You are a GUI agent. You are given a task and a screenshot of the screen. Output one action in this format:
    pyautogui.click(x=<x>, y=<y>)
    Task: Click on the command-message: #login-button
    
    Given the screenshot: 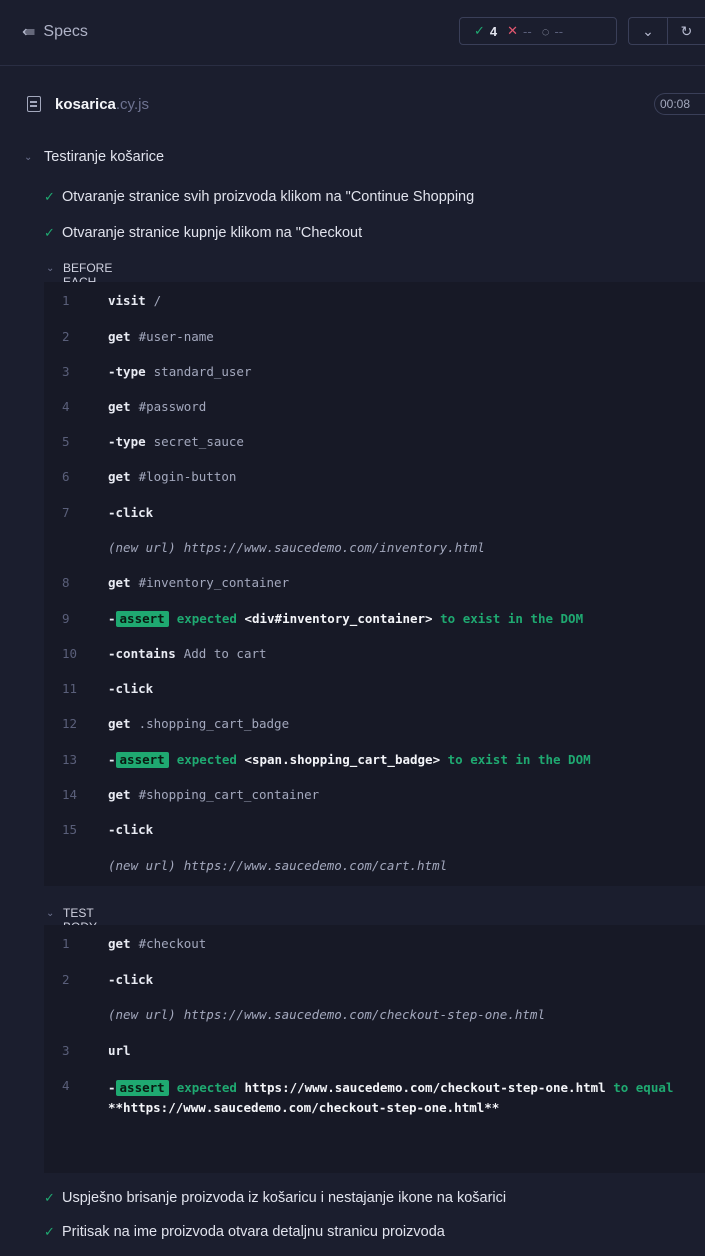 What is the action you would take?
    pyautogui.click(x=187, y=476)
    